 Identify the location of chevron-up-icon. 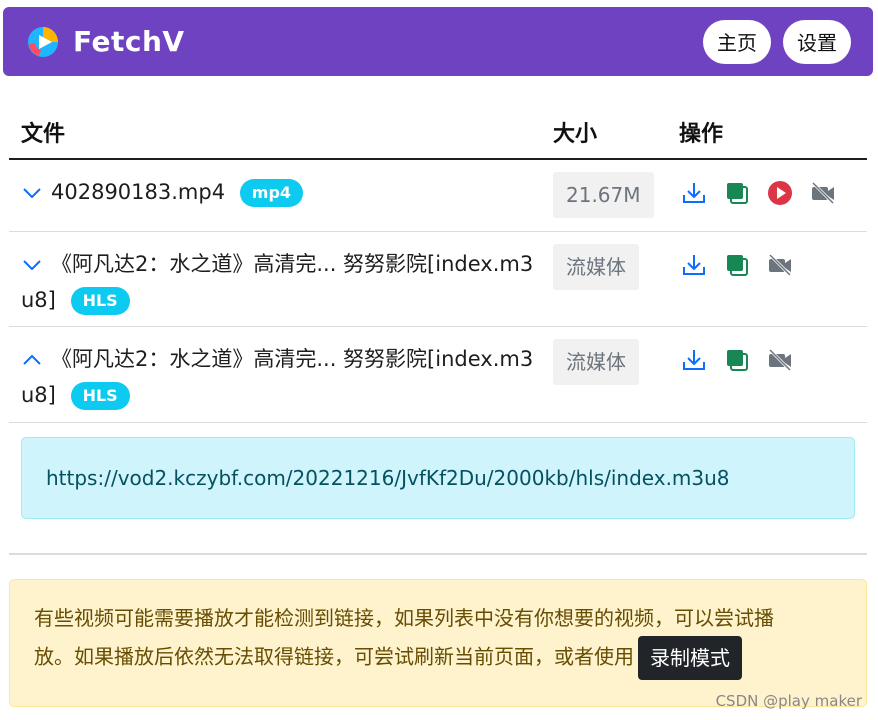
(32, 360).